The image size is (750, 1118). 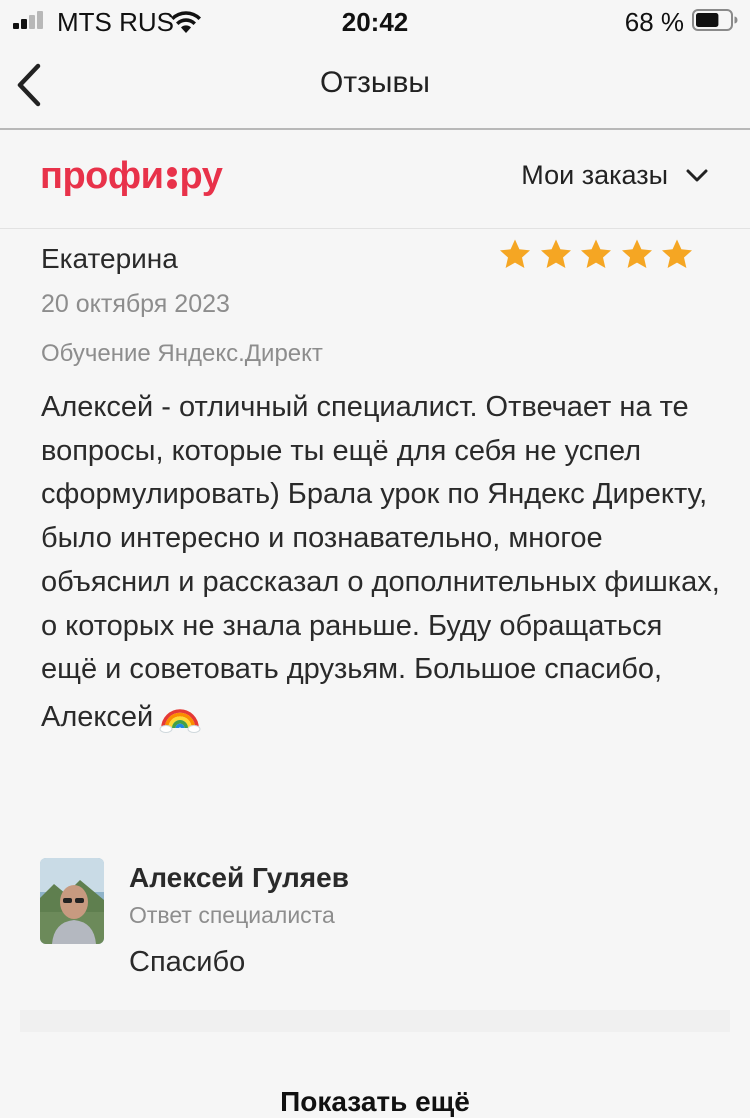 I want to click on battery-icon, so click(x=715, y=20).